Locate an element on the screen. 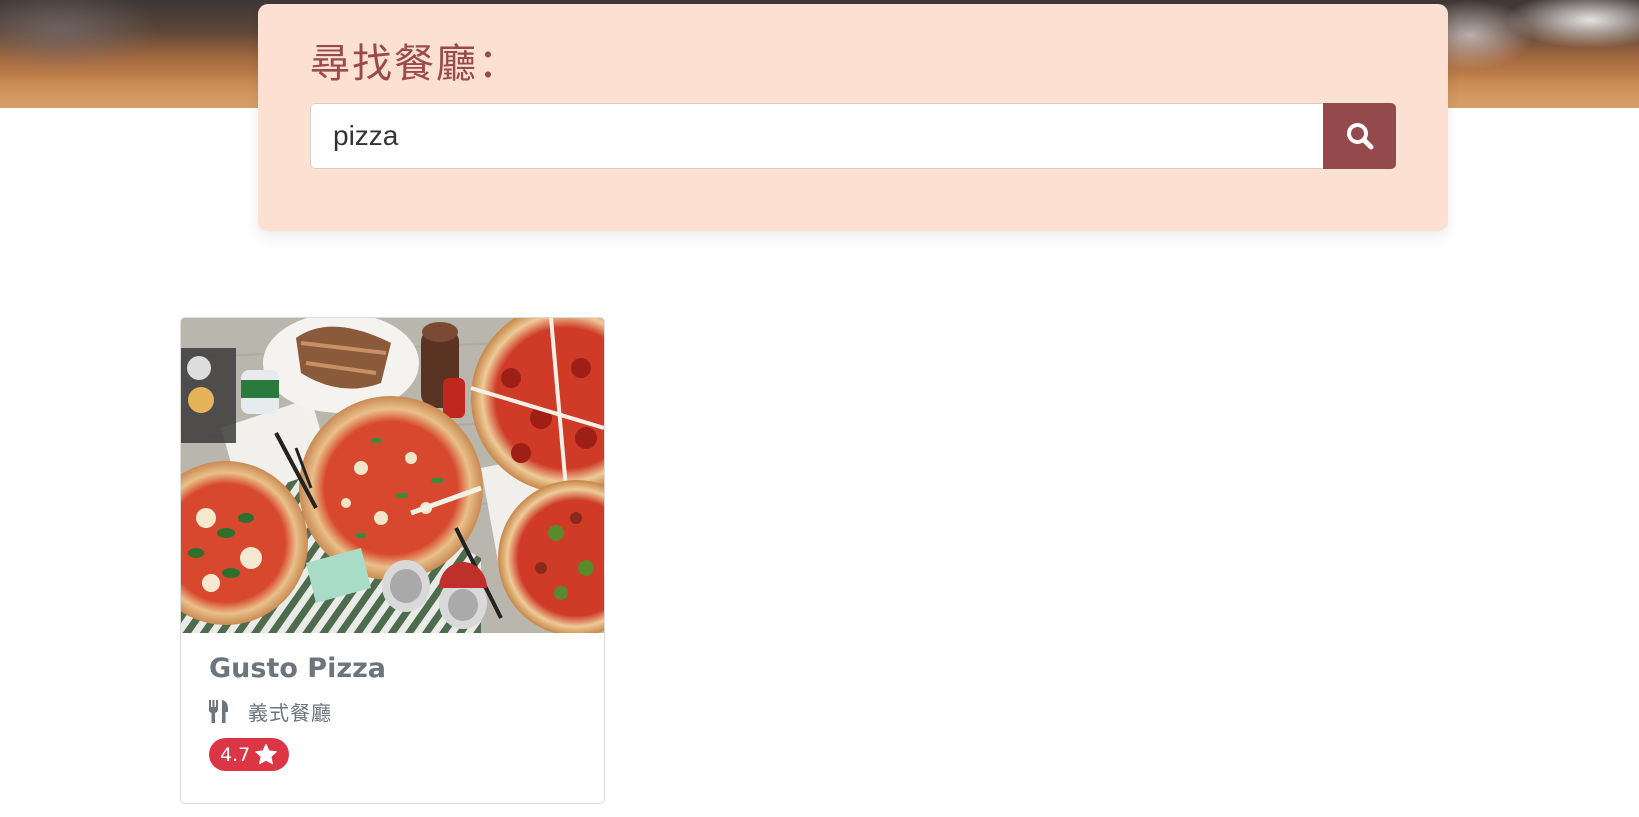  rating-value: 4.7 is located at coordinates (235, 754).